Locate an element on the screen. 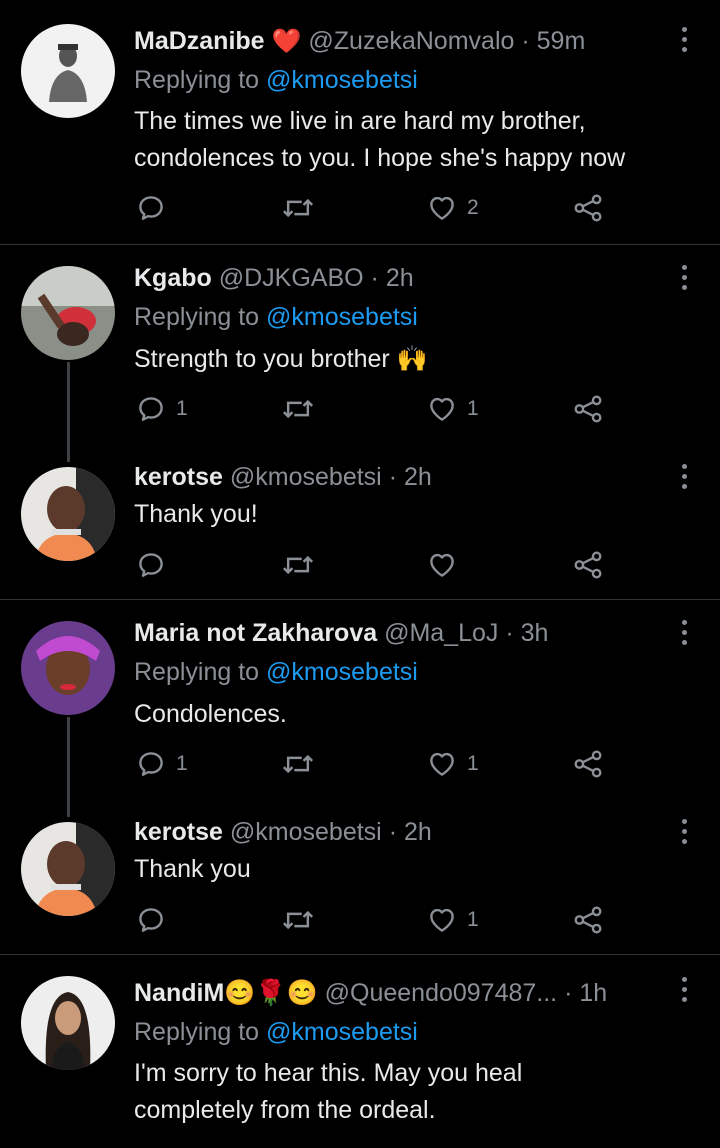  reply-count: 1 is located at coordinates (182, 763).